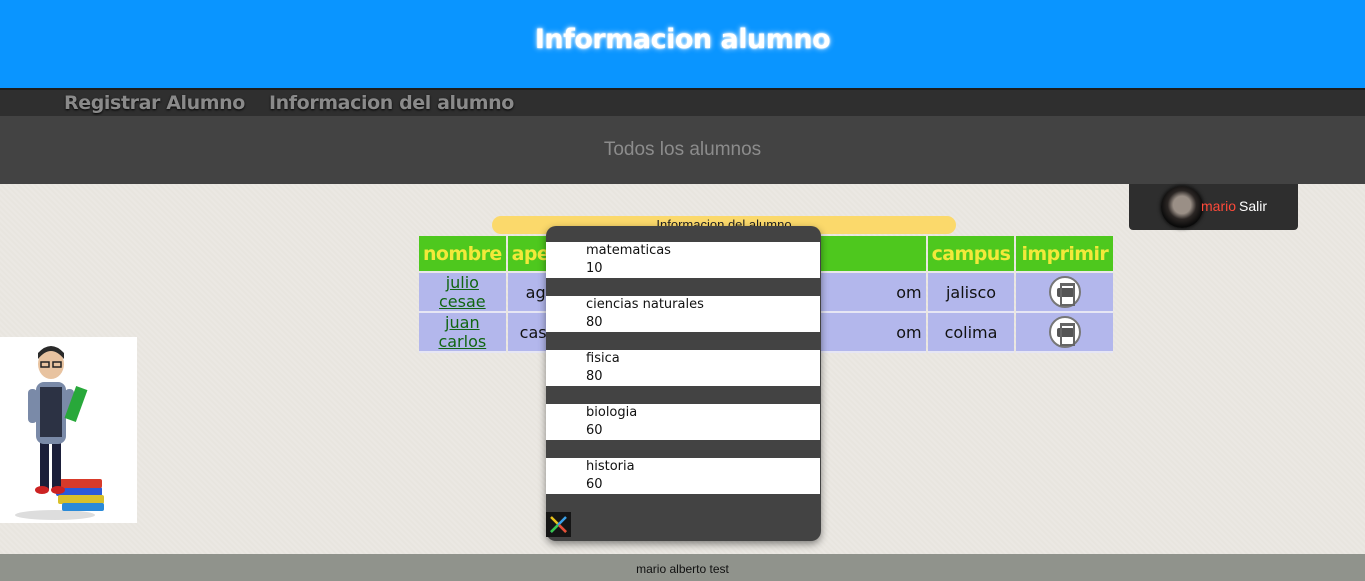 The image size is (1365, 581). Describe the element at coordinates (558, 524) in the screenshot. I see `close-x-icon` at that location.